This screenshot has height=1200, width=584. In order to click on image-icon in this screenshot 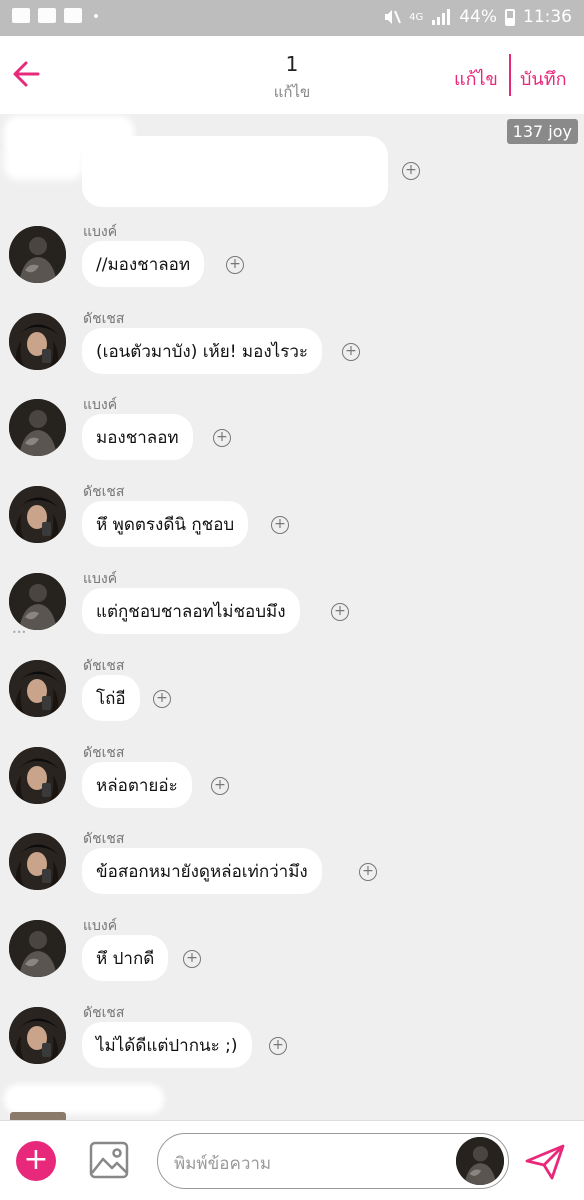, I will do `click(109, 1160)`.